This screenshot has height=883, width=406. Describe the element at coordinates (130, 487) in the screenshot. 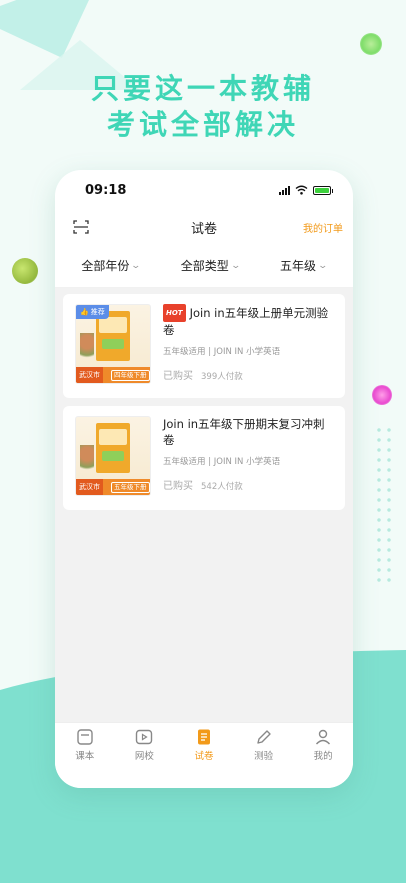

I see `cover-grade: 五年级下册` at that location.